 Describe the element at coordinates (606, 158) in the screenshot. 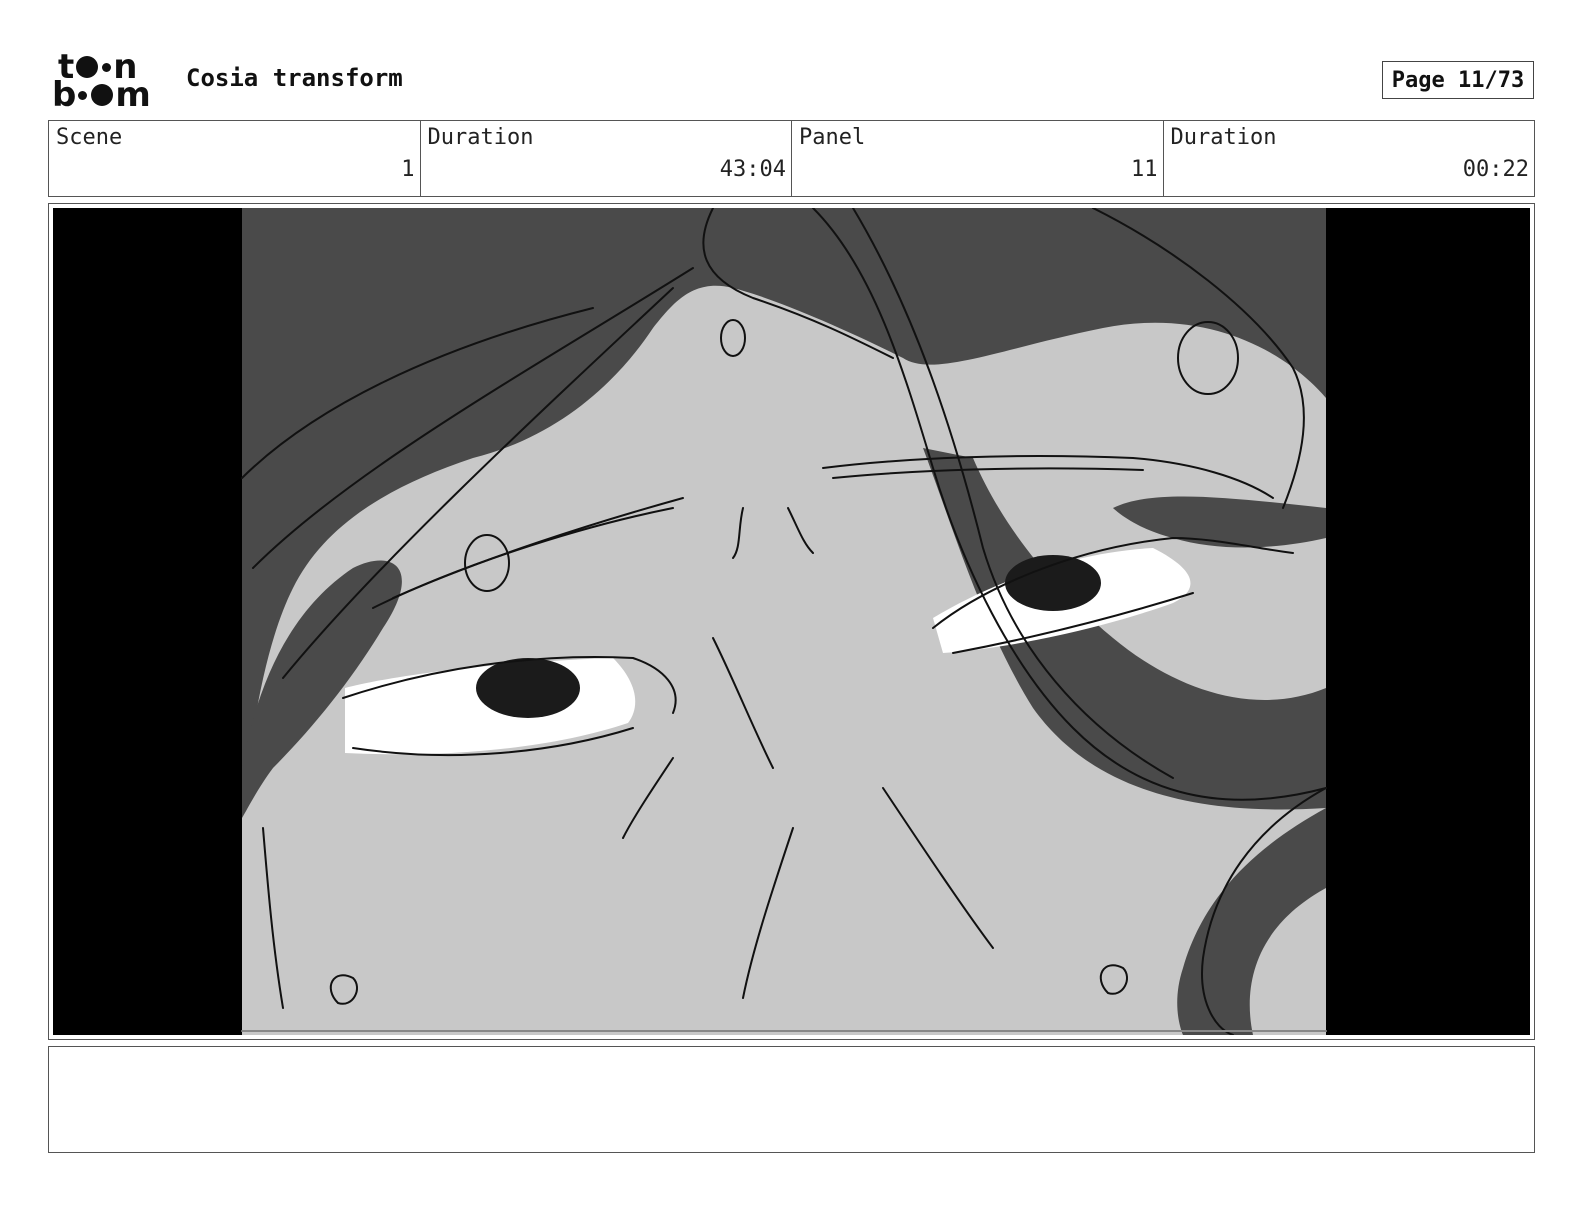

I see `scene-duration-cell: Duration 43:04` at that location.